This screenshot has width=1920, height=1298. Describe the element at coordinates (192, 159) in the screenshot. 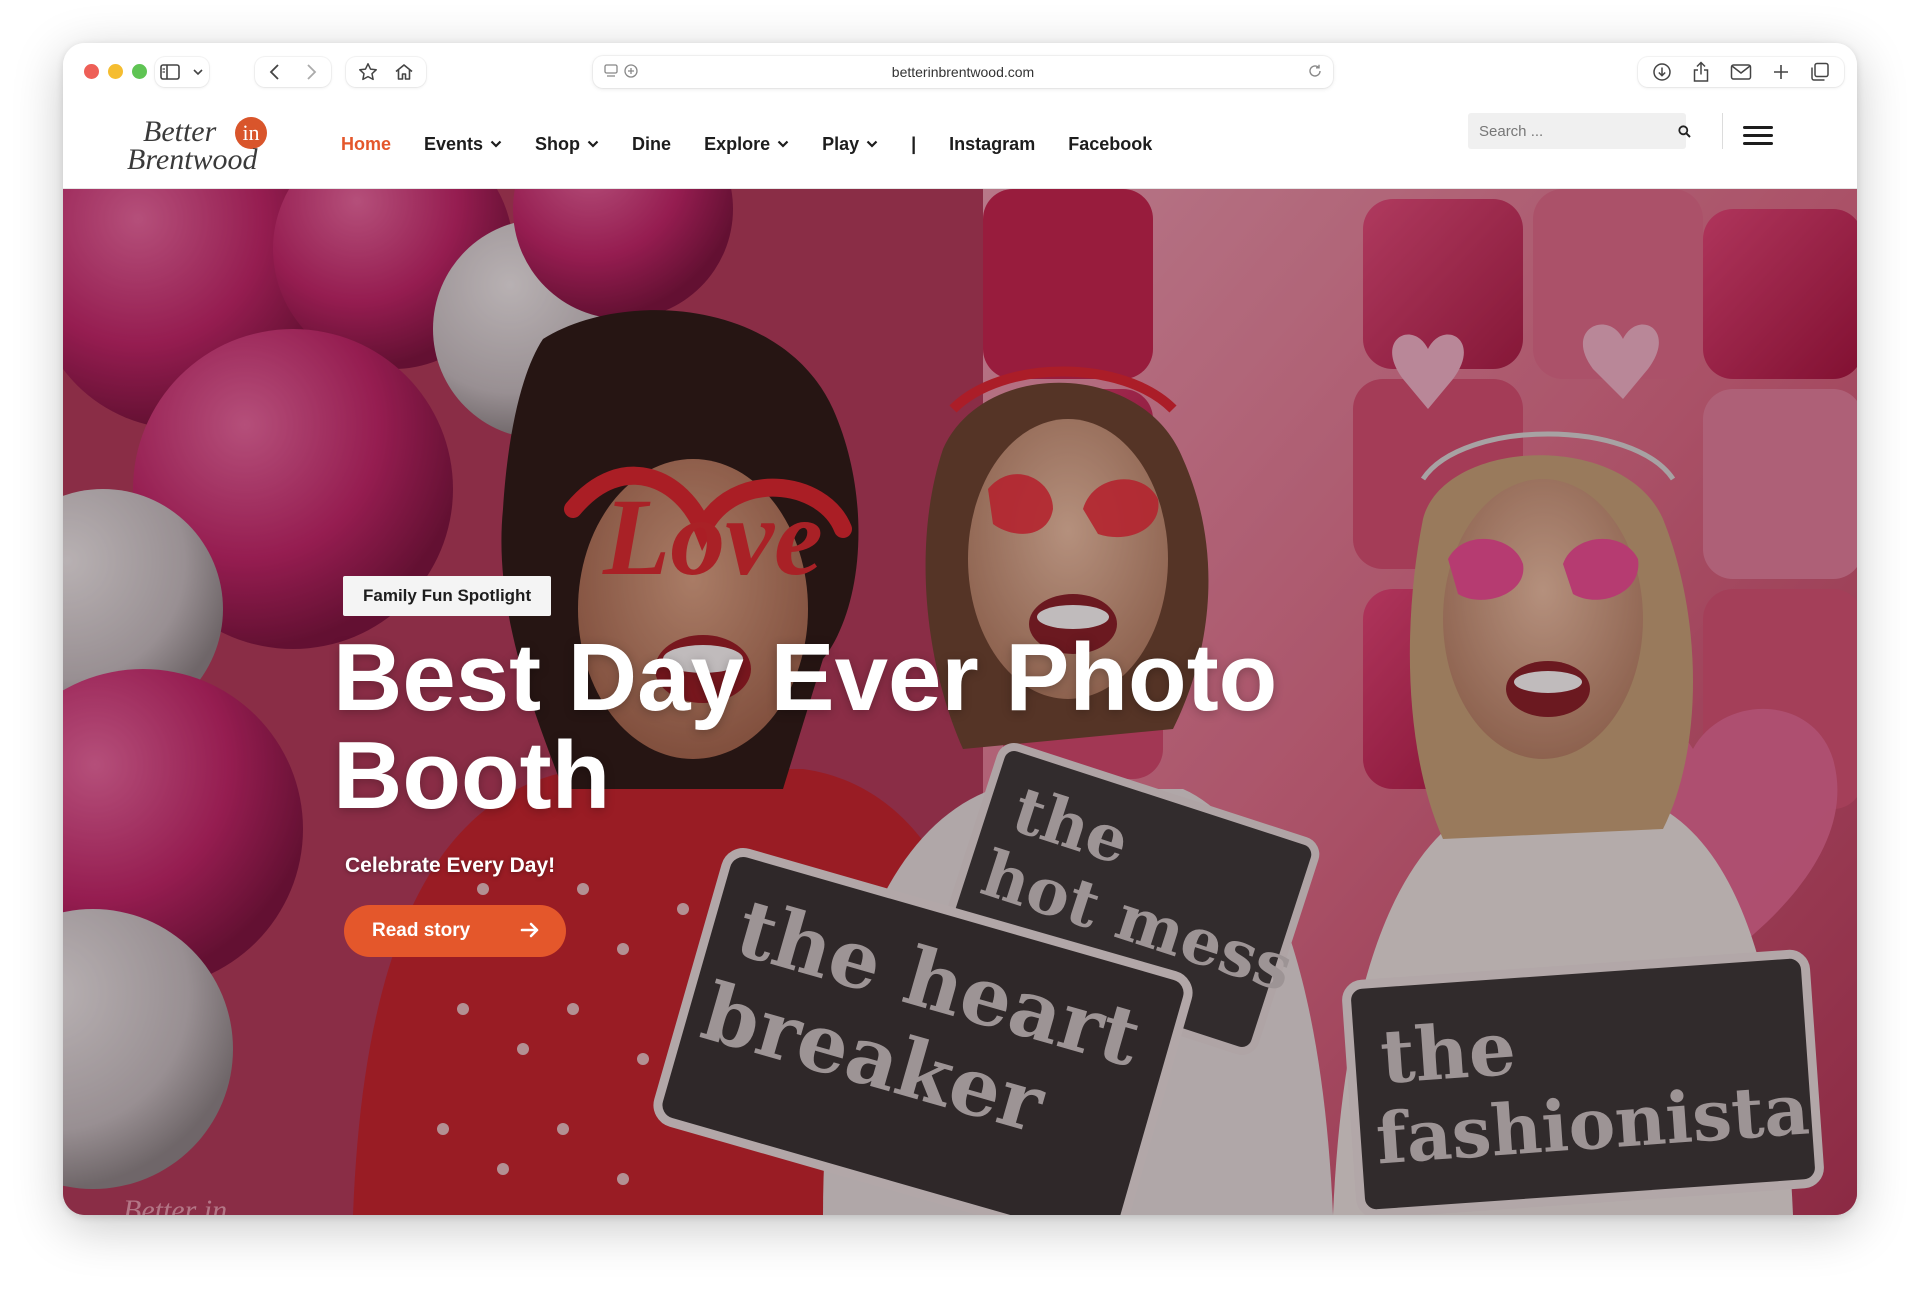

I see `logo-line2: Brentwood` at that location.